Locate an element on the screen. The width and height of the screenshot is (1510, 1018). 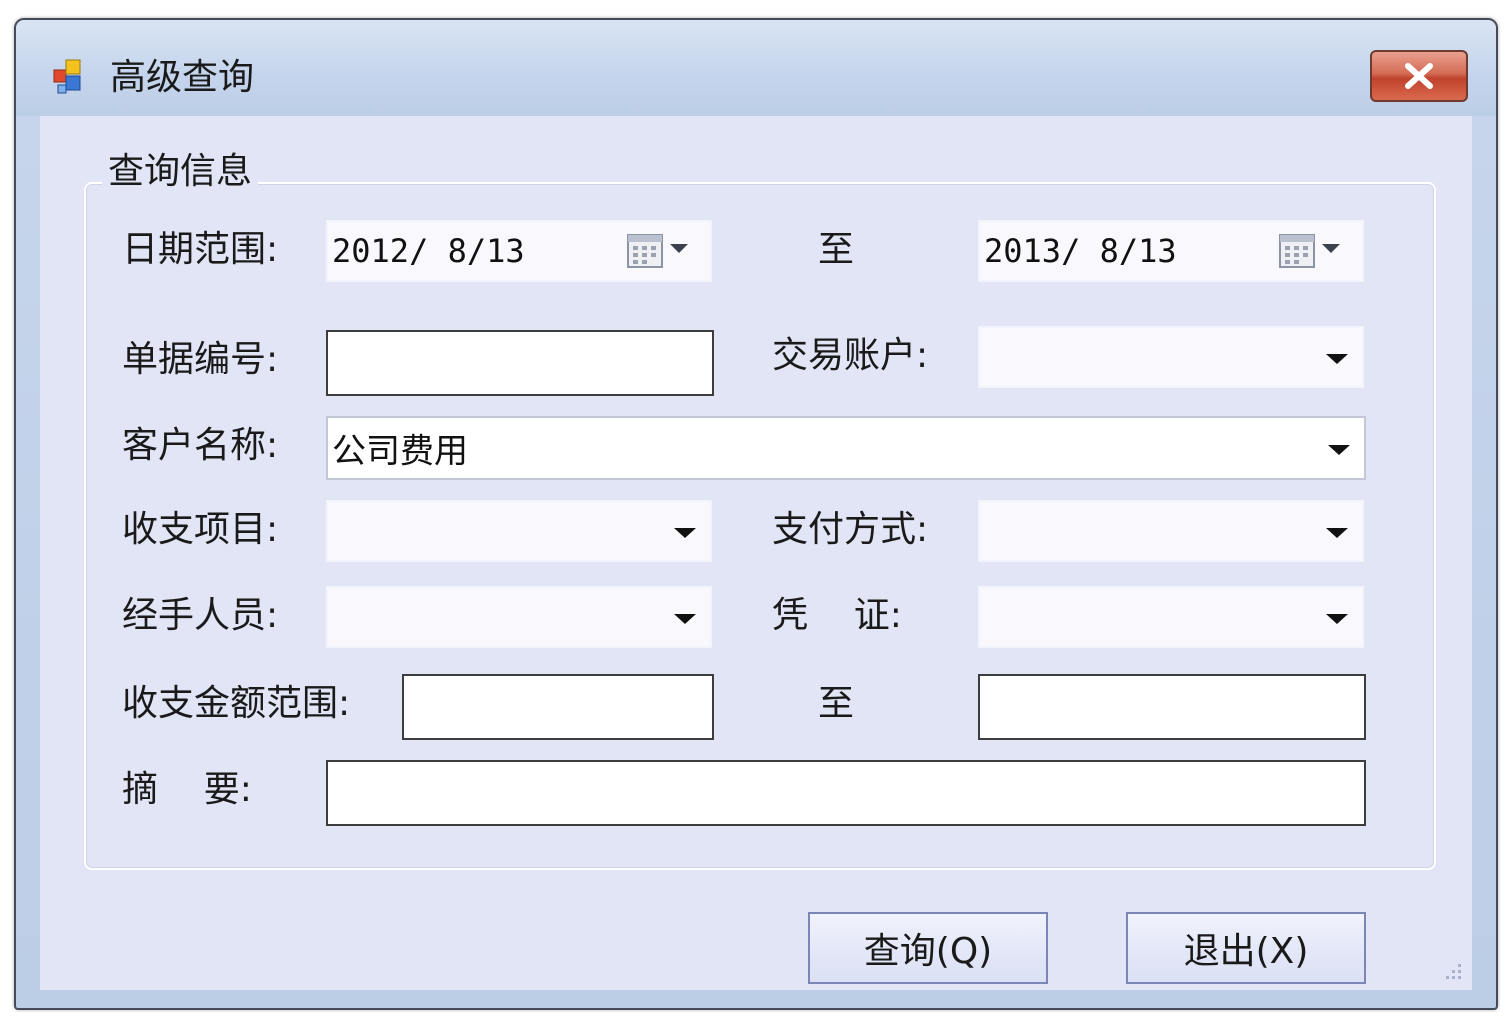
voucher-select is located at coordinates (1171, 617).